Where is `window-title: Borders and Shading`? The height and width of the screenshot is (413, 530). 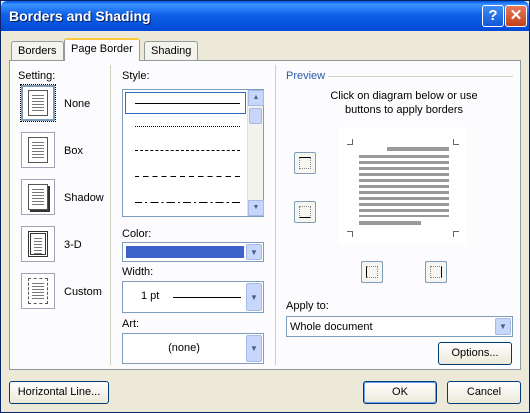
window-title: Borders and Shading is located at coordinates (80, 16).